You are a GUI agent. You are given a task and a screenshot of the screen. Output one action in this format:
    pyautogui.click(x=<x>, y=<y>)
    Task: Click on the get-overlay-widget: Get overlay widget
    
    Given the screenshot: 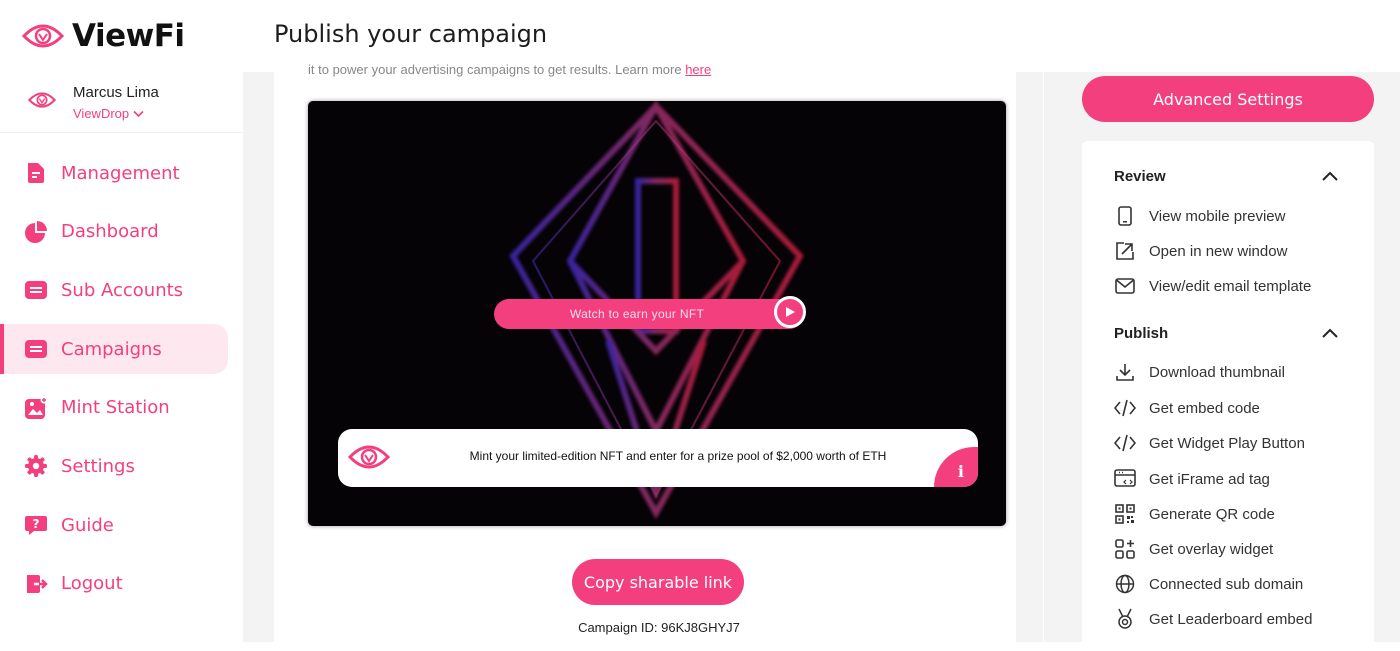 What is the action you would take?
    pyautogui.click(x=1193, y=549)
    